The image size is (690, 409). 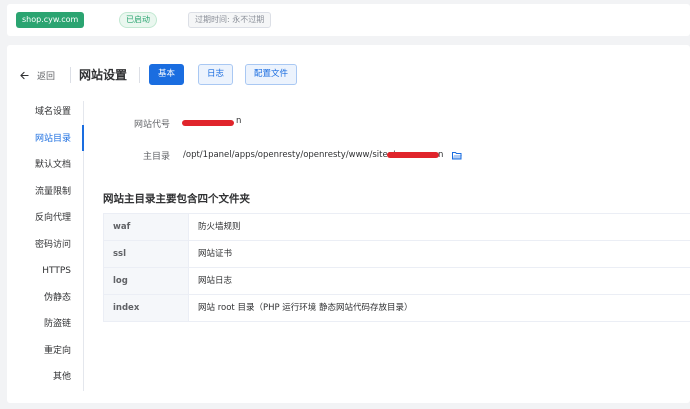 What do you see at coordinates (62, 377) in the screenshot?
I see `sidebar-item-other: 其他` at bounding box center [62, 377].